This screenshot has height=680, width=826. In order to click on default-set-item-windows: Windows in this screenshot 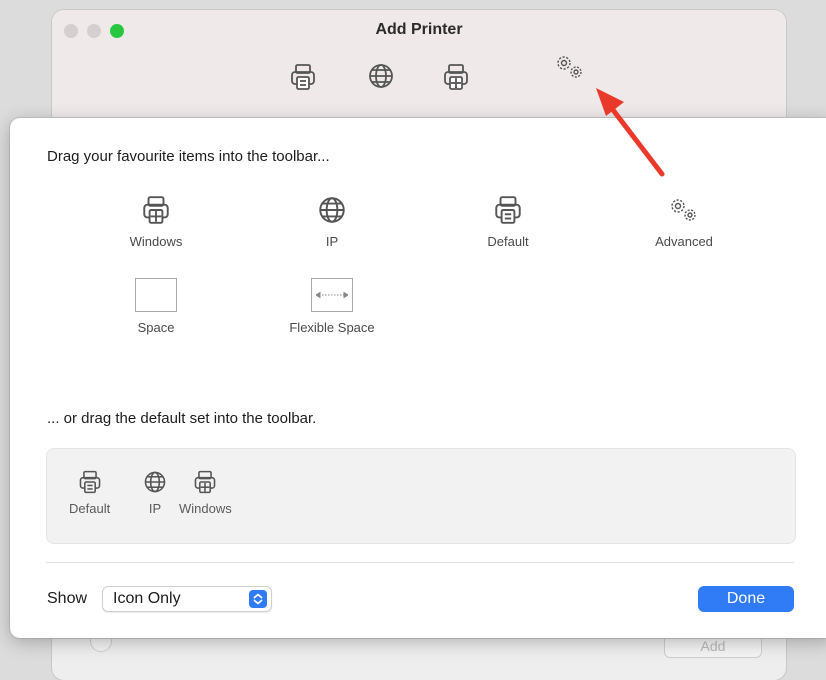, I will do `click(205, 492)`.